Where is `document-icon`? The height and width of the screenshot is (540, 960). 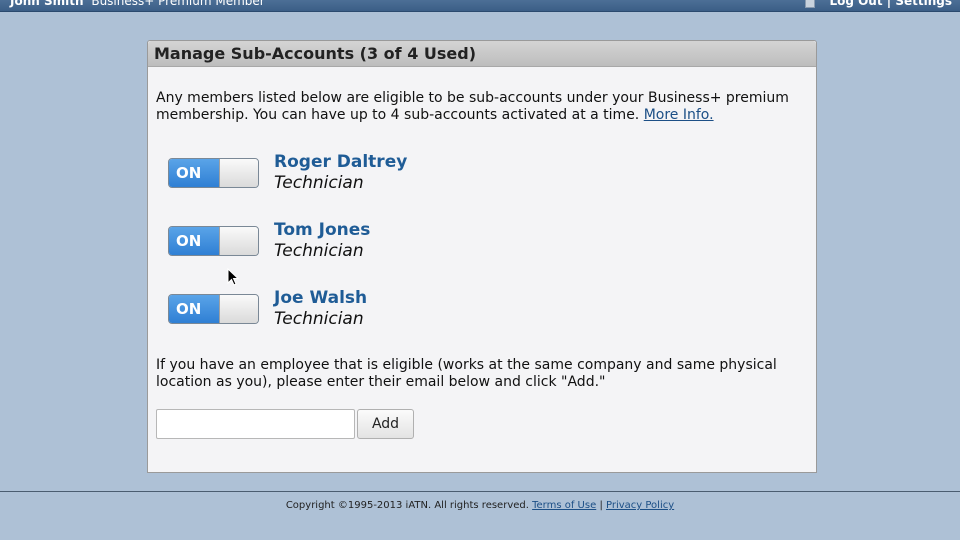
document-icon is located at coordinates (810, 4).